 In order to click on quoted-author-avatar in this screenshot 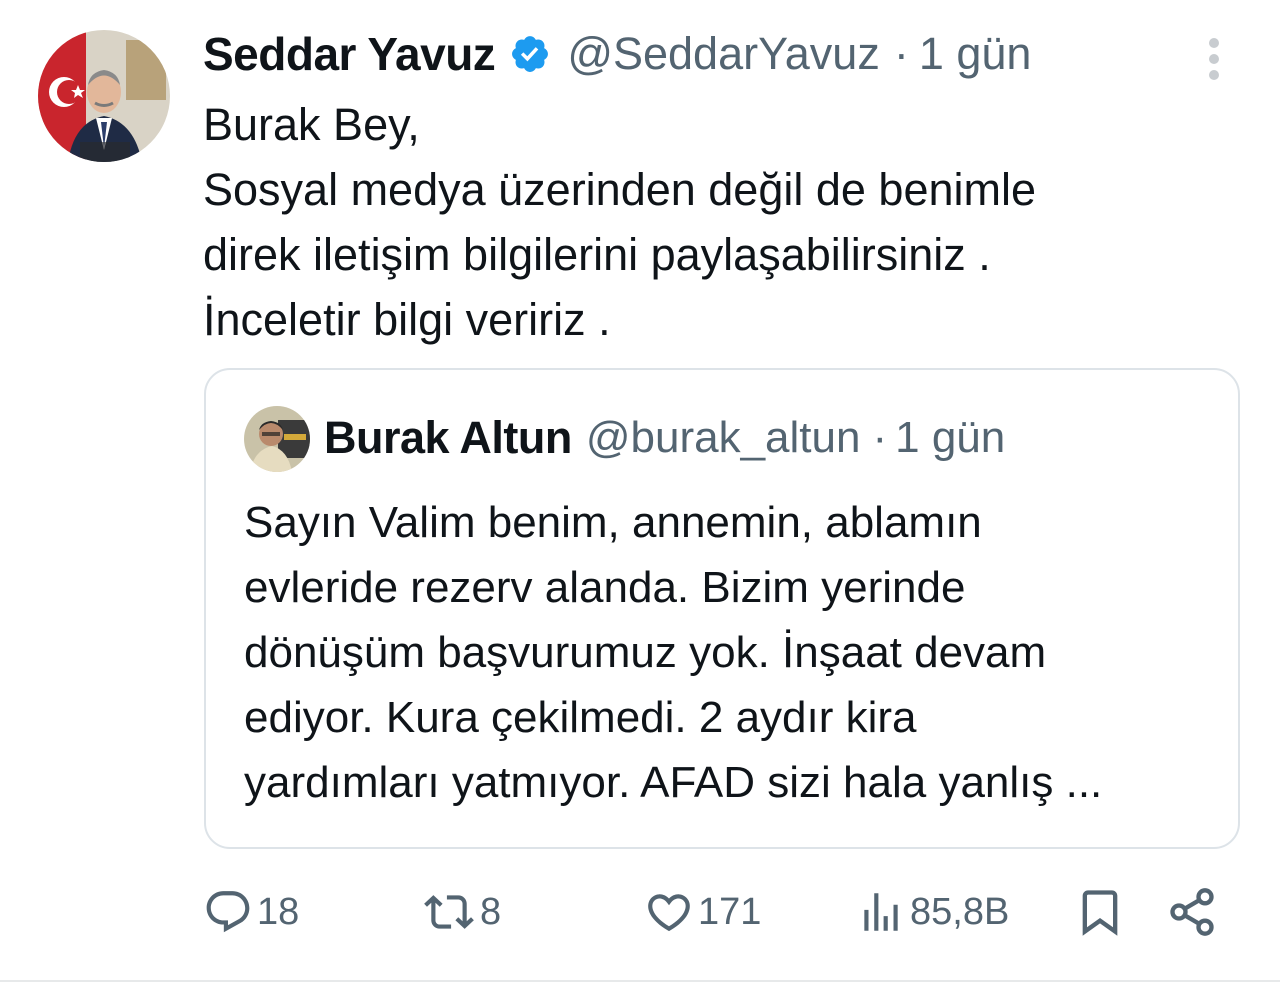, I will do `click(277, 439)`.